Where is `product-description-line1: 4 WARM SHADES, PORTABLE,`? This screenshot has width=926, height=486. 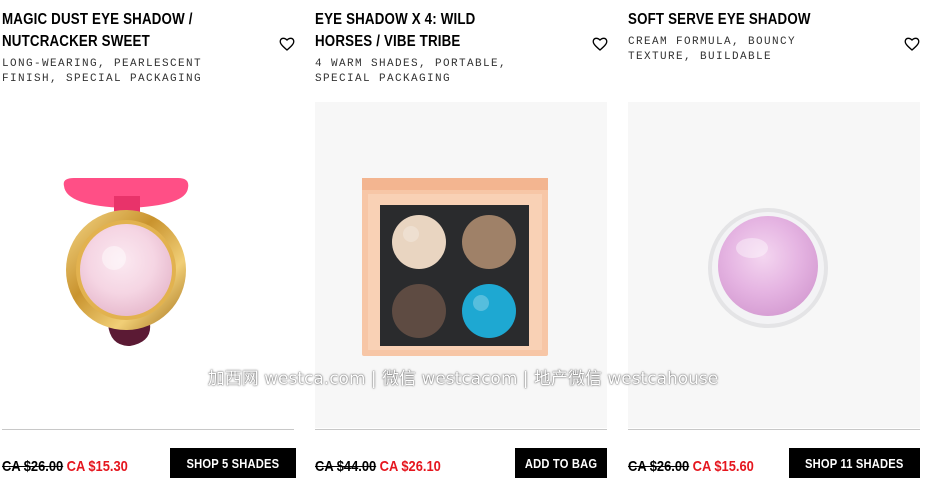 product-description-line1: 4 WARM SHADES, PORTABLE, is located at coordinates (411, 64).